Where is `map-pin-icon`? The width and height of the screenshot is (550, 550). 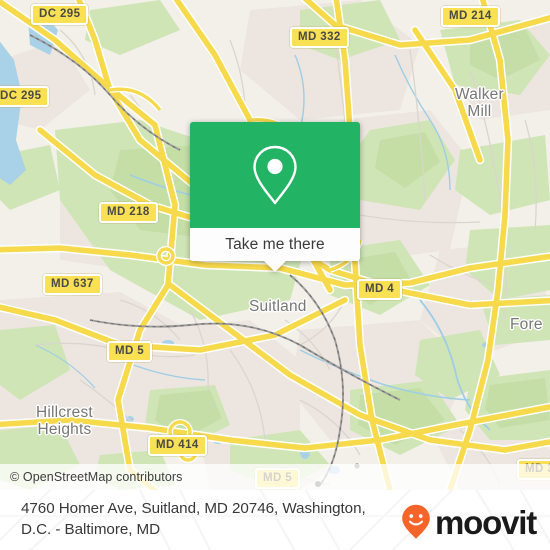 map-pin-icon is located at coordinates (275, 175).